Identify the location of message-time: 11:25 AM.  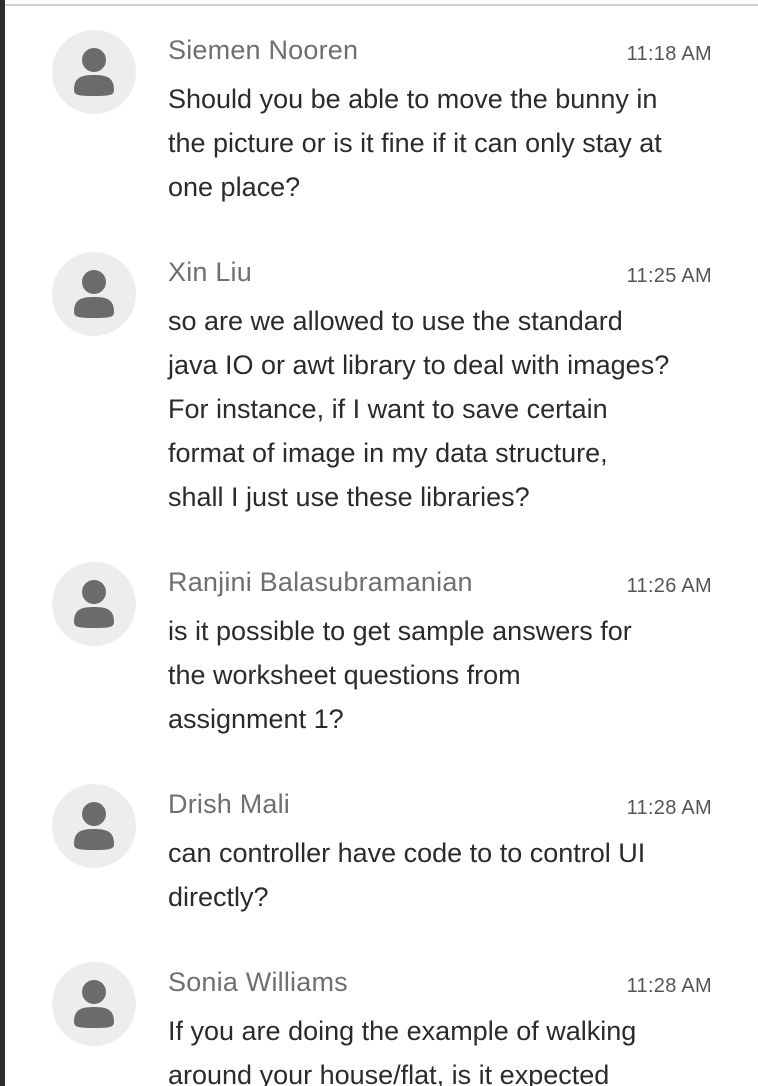
(669, 276).